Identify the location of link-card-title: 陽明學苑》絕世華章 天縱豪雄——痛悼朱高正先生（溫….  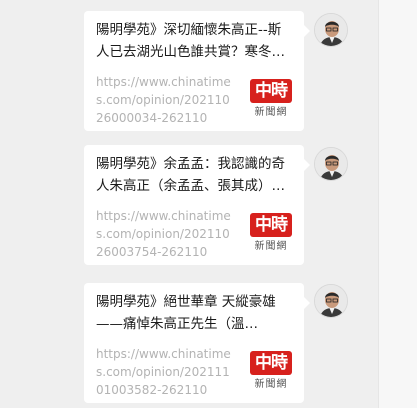
(186, 313).